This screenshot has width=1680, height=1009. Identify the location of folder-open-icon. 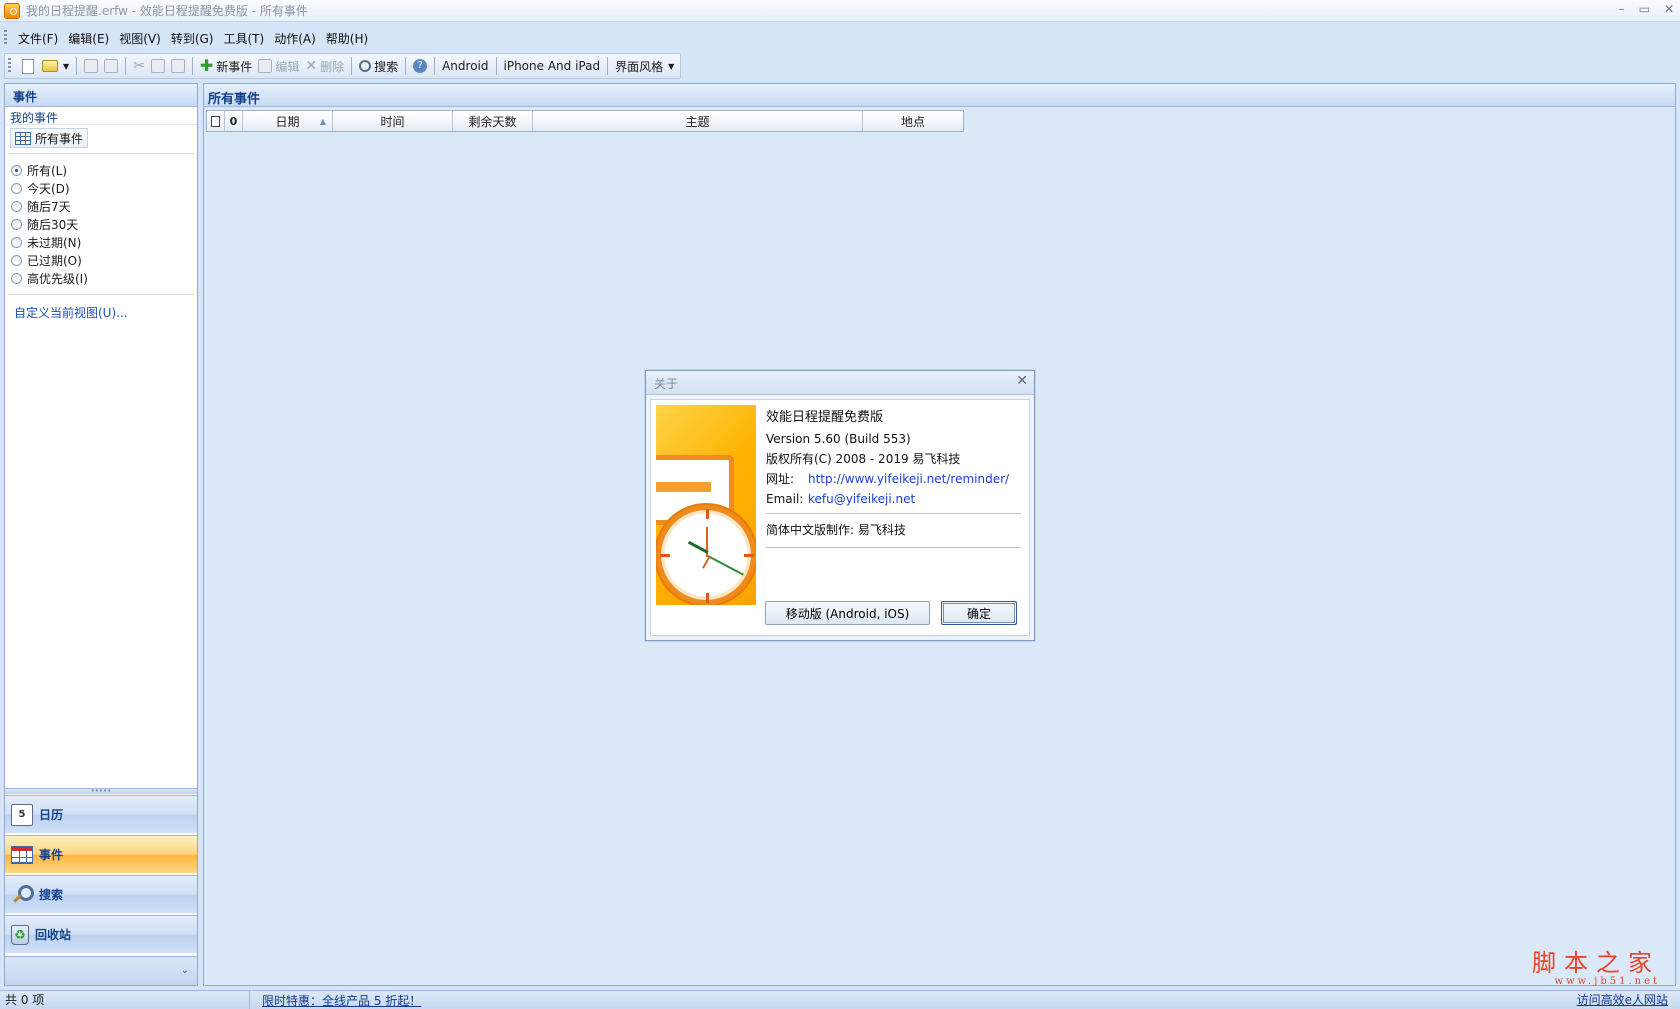
(50, 66).